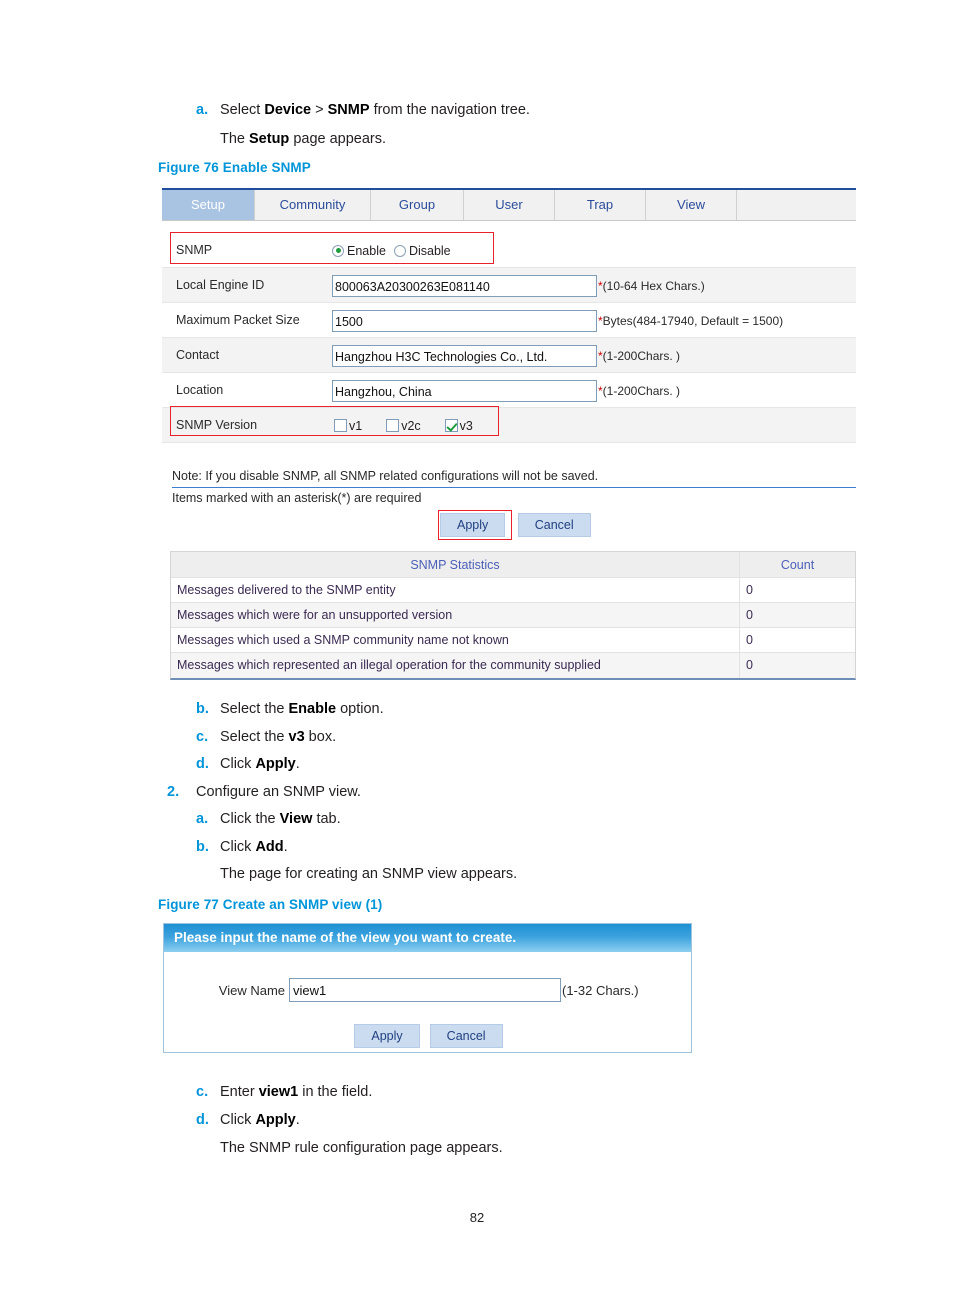 The image size is (954, 1296). I want to click on tab-bar: Setup Community Group User Trap View, so click(509, 205).